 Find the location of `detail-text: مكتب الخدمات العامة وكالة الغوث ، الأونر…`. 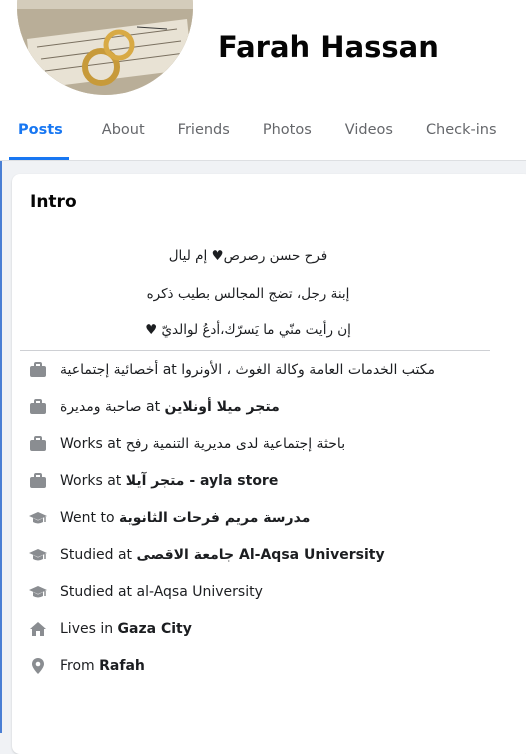

detail-text: مكتب الخدمات العامة وكالة الغوث ، الأونر… is located at coordinates (248, 370).